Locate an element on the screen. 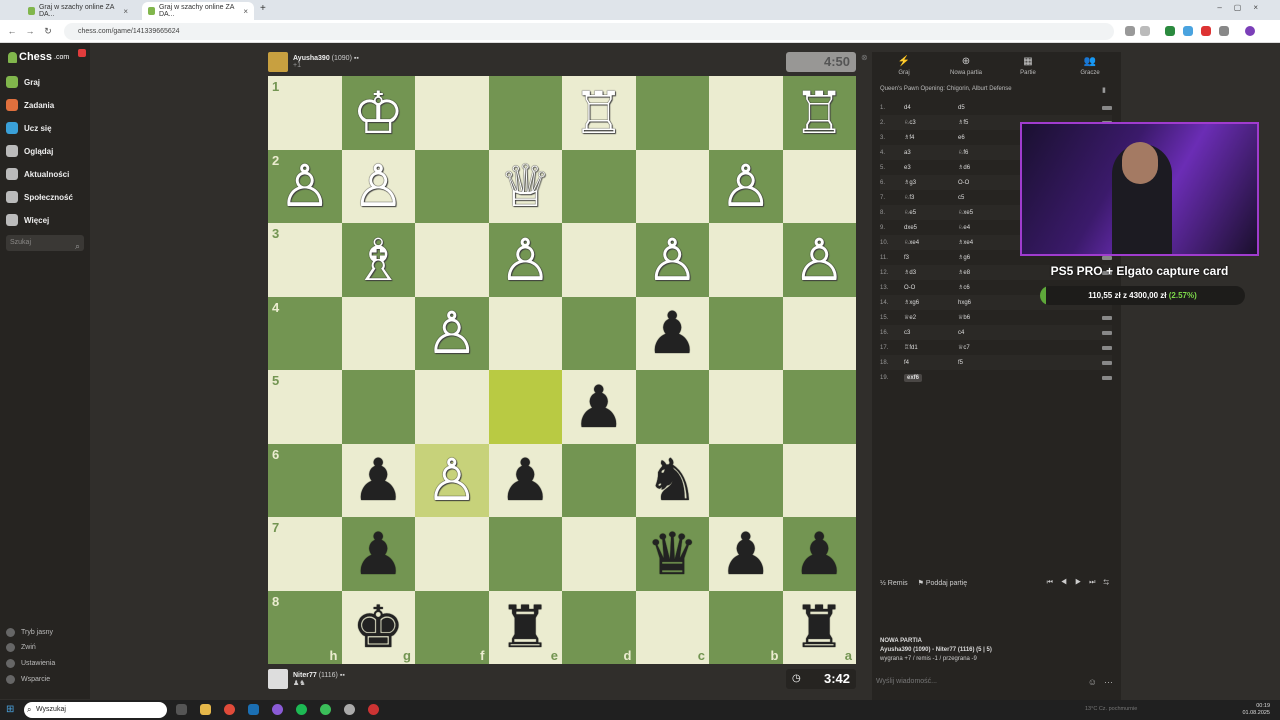 Image resolution: width=1280 pixels, height=720 pixels. white-move: ♘f3 is located at coordinates (931, 197).